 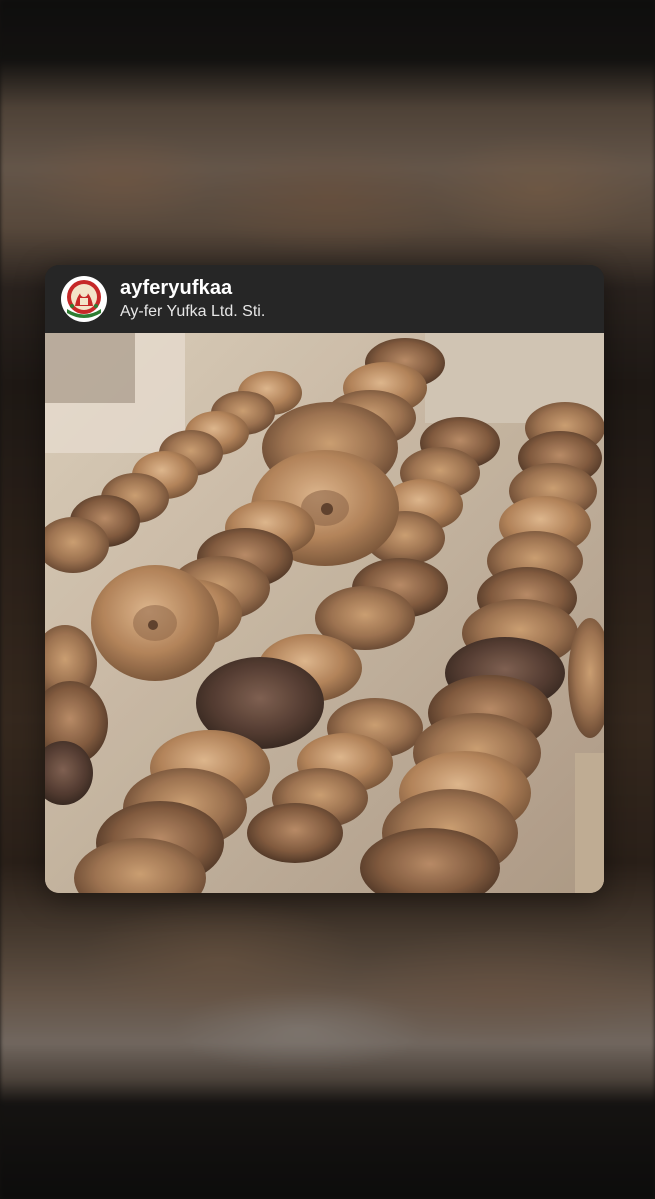 What do you see at coordinates (324, 299) in the screenshot?
I see `sticker-header: ayferyufkaa Ay-fer Yufka Ltd. Sti.` at bounding box center [324, 299].